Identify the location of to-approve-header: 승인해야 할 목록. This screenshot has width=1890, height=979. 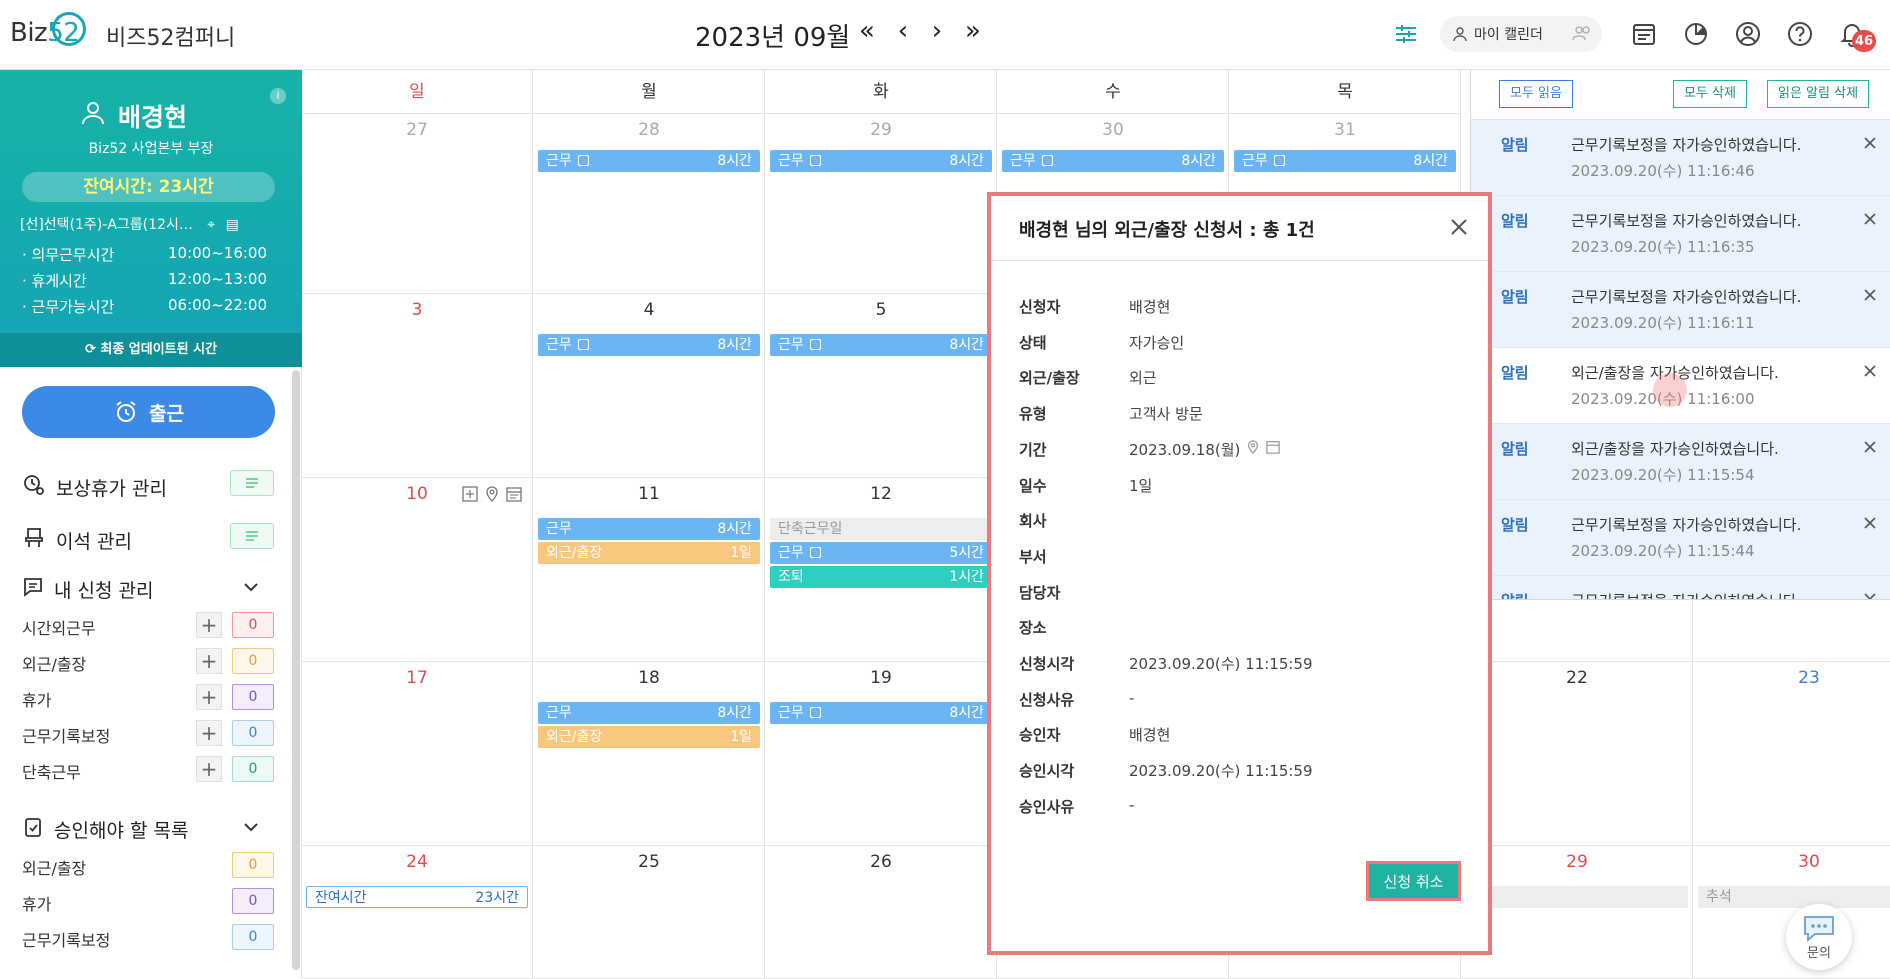
(105, 829).